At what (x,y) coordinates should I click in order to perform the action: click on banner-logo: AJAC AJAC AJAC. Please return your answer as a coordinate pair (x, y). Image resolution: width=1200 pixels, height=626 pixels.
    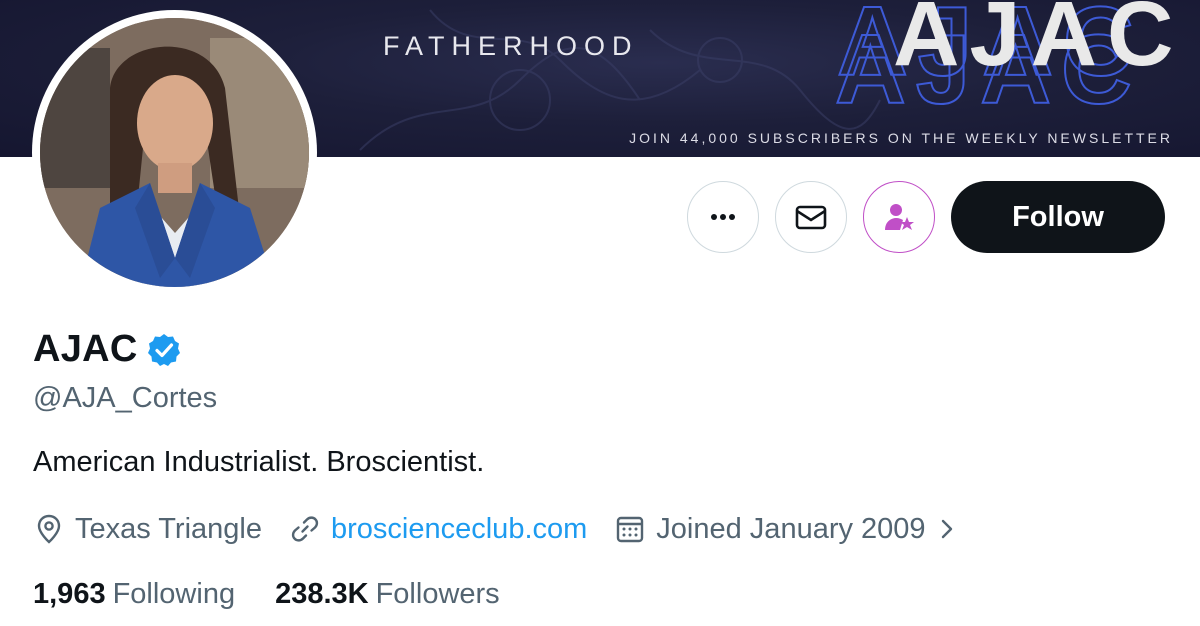
    Looking at the image, I should click on (1014, 60).